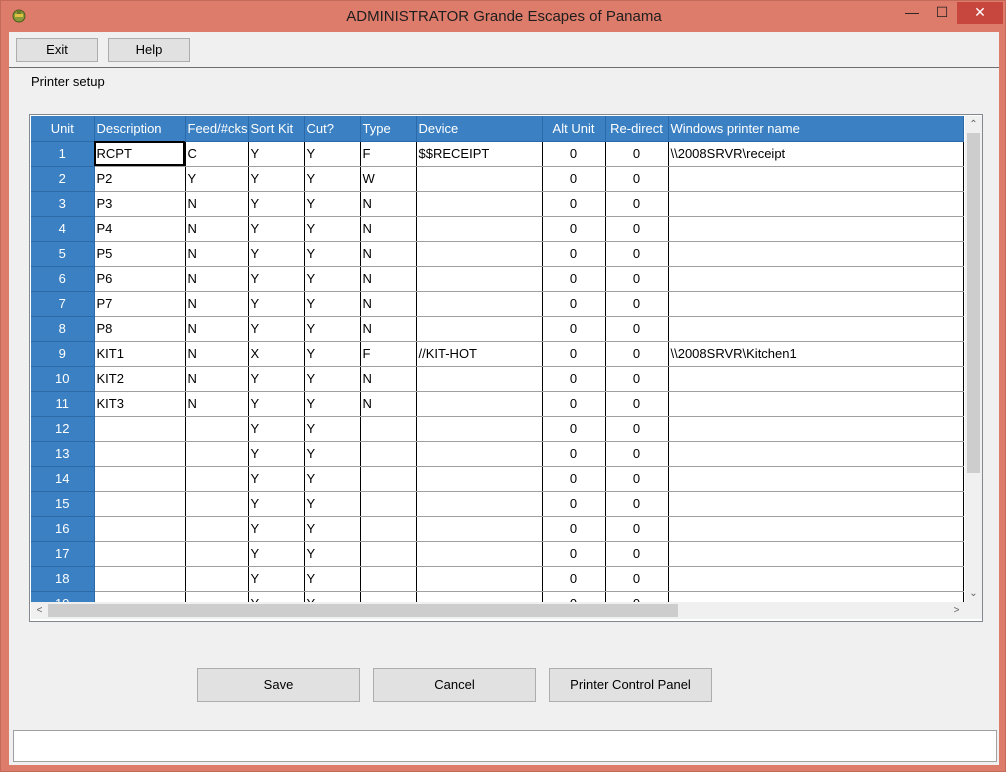  What do you see at coordinates (956, 610) in the screenshot?
I see `scroll-right-icon: >` at bounding box center [956, 610].